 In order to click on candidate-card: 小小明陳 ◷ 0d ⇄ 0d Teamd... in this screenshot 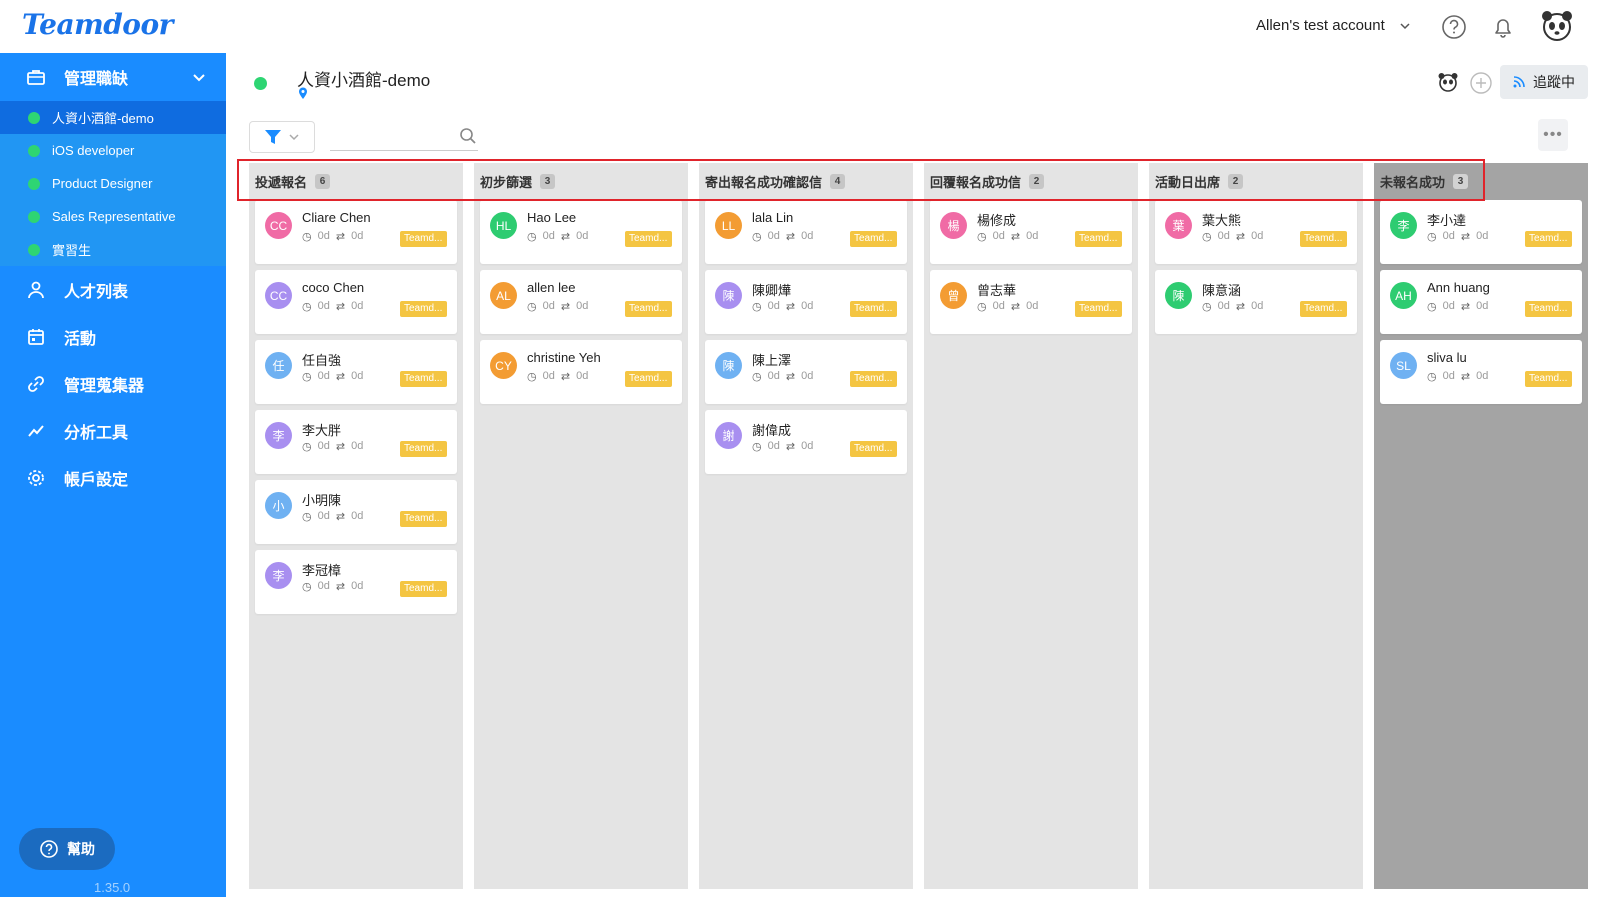, I will do `click(356, 512)`.